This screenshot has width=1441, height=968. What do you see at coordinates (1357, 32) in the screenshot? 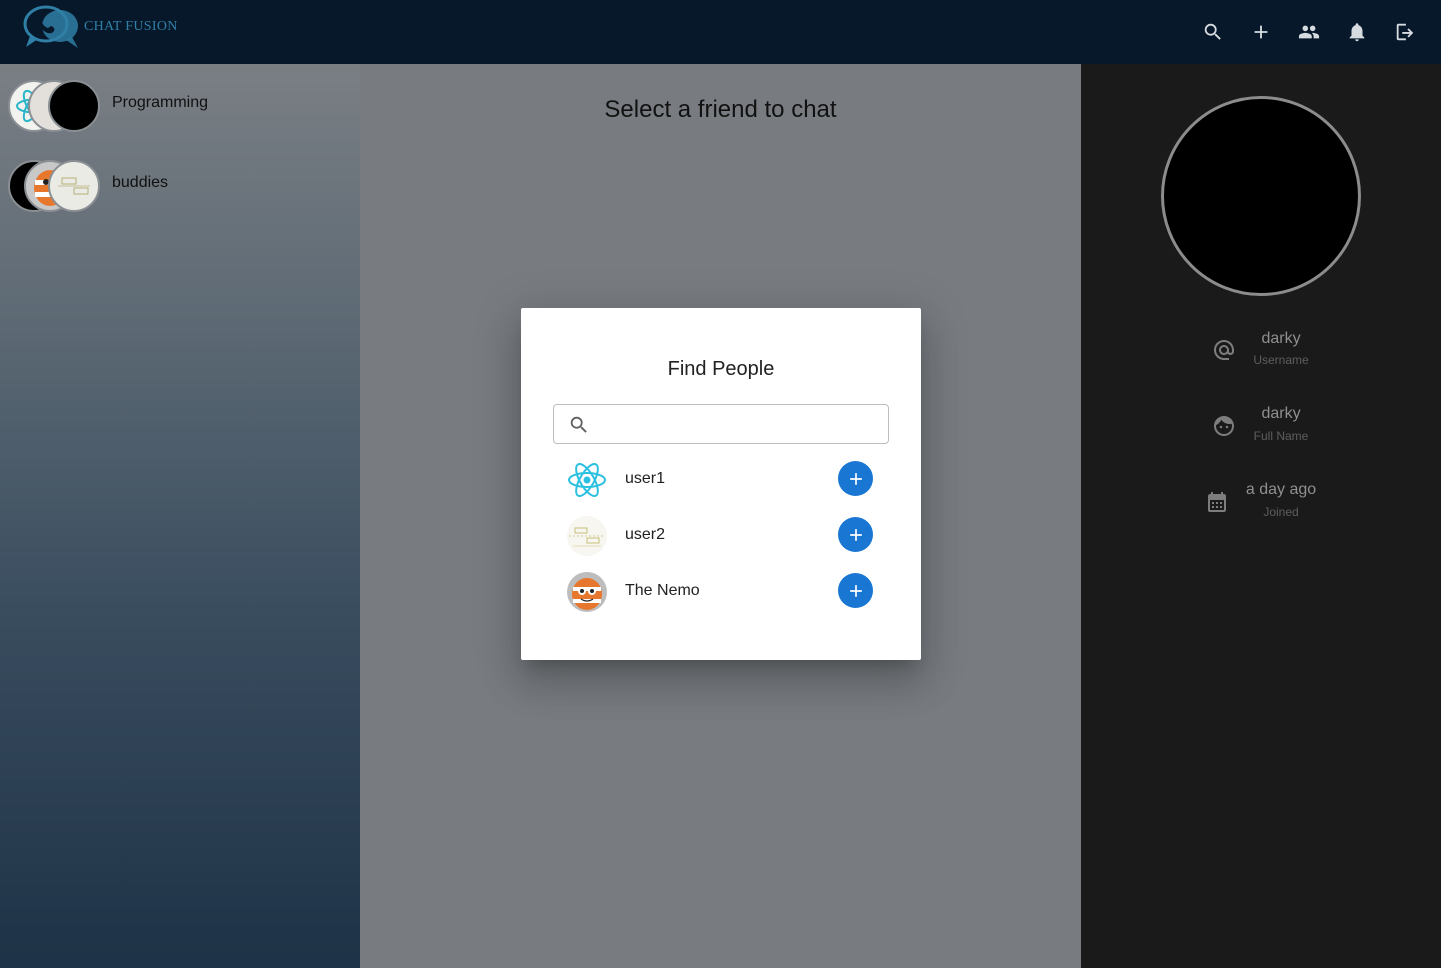
I see `notifications-icon` at bounding box center [1357, 32].